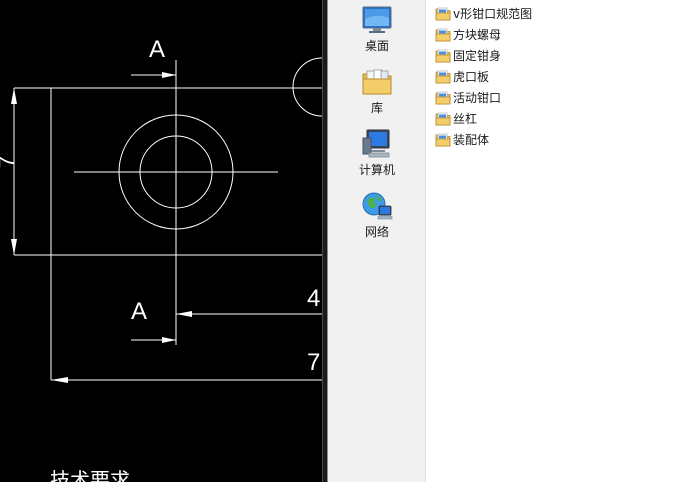 The image size is (694, 482). I want to click on cad-arrowhead-bottom, so click(169, 340).